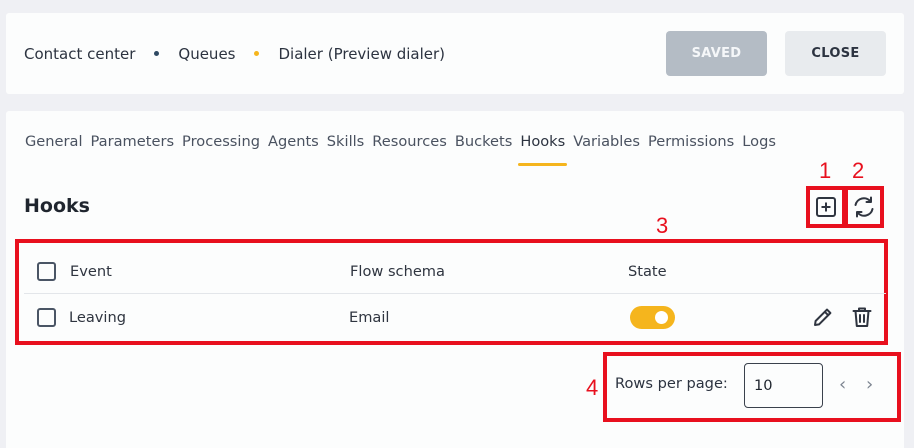 The image size is (914, 448). I want to click on edit-button, so click(823, 317).